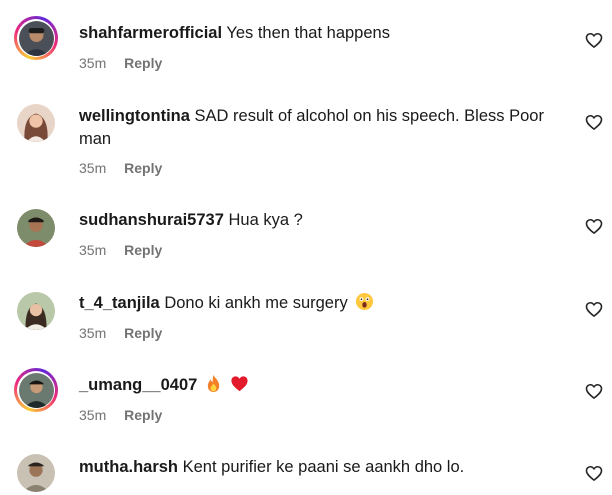  Describe the element at coordinates (134, 116) in the screenshot. I see `comment-username: wellingtontina` at that location.